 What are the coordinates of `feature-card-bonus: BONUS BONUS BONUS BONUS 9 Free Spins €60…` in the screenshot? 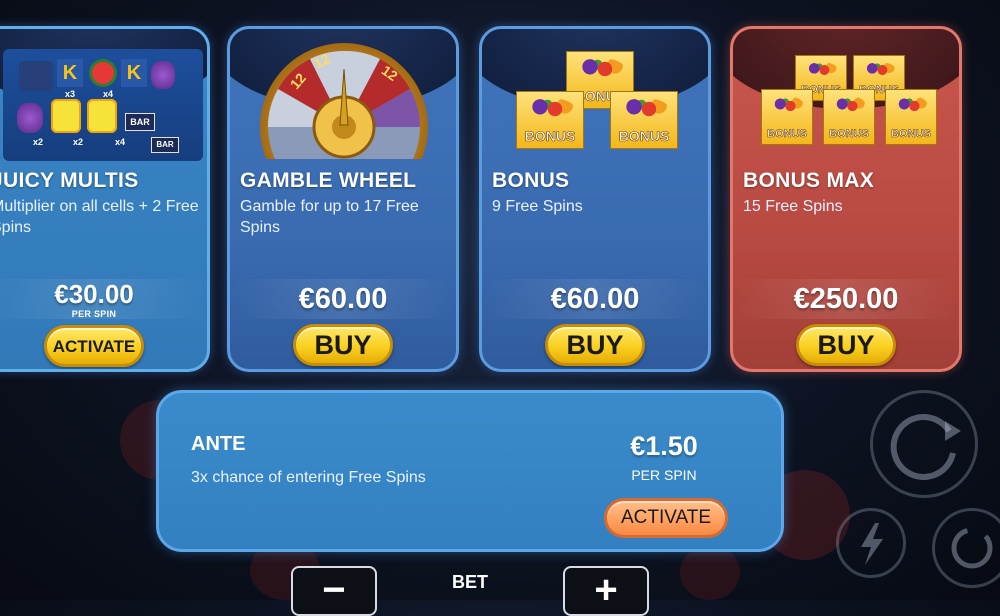 It's located at (595, 199).